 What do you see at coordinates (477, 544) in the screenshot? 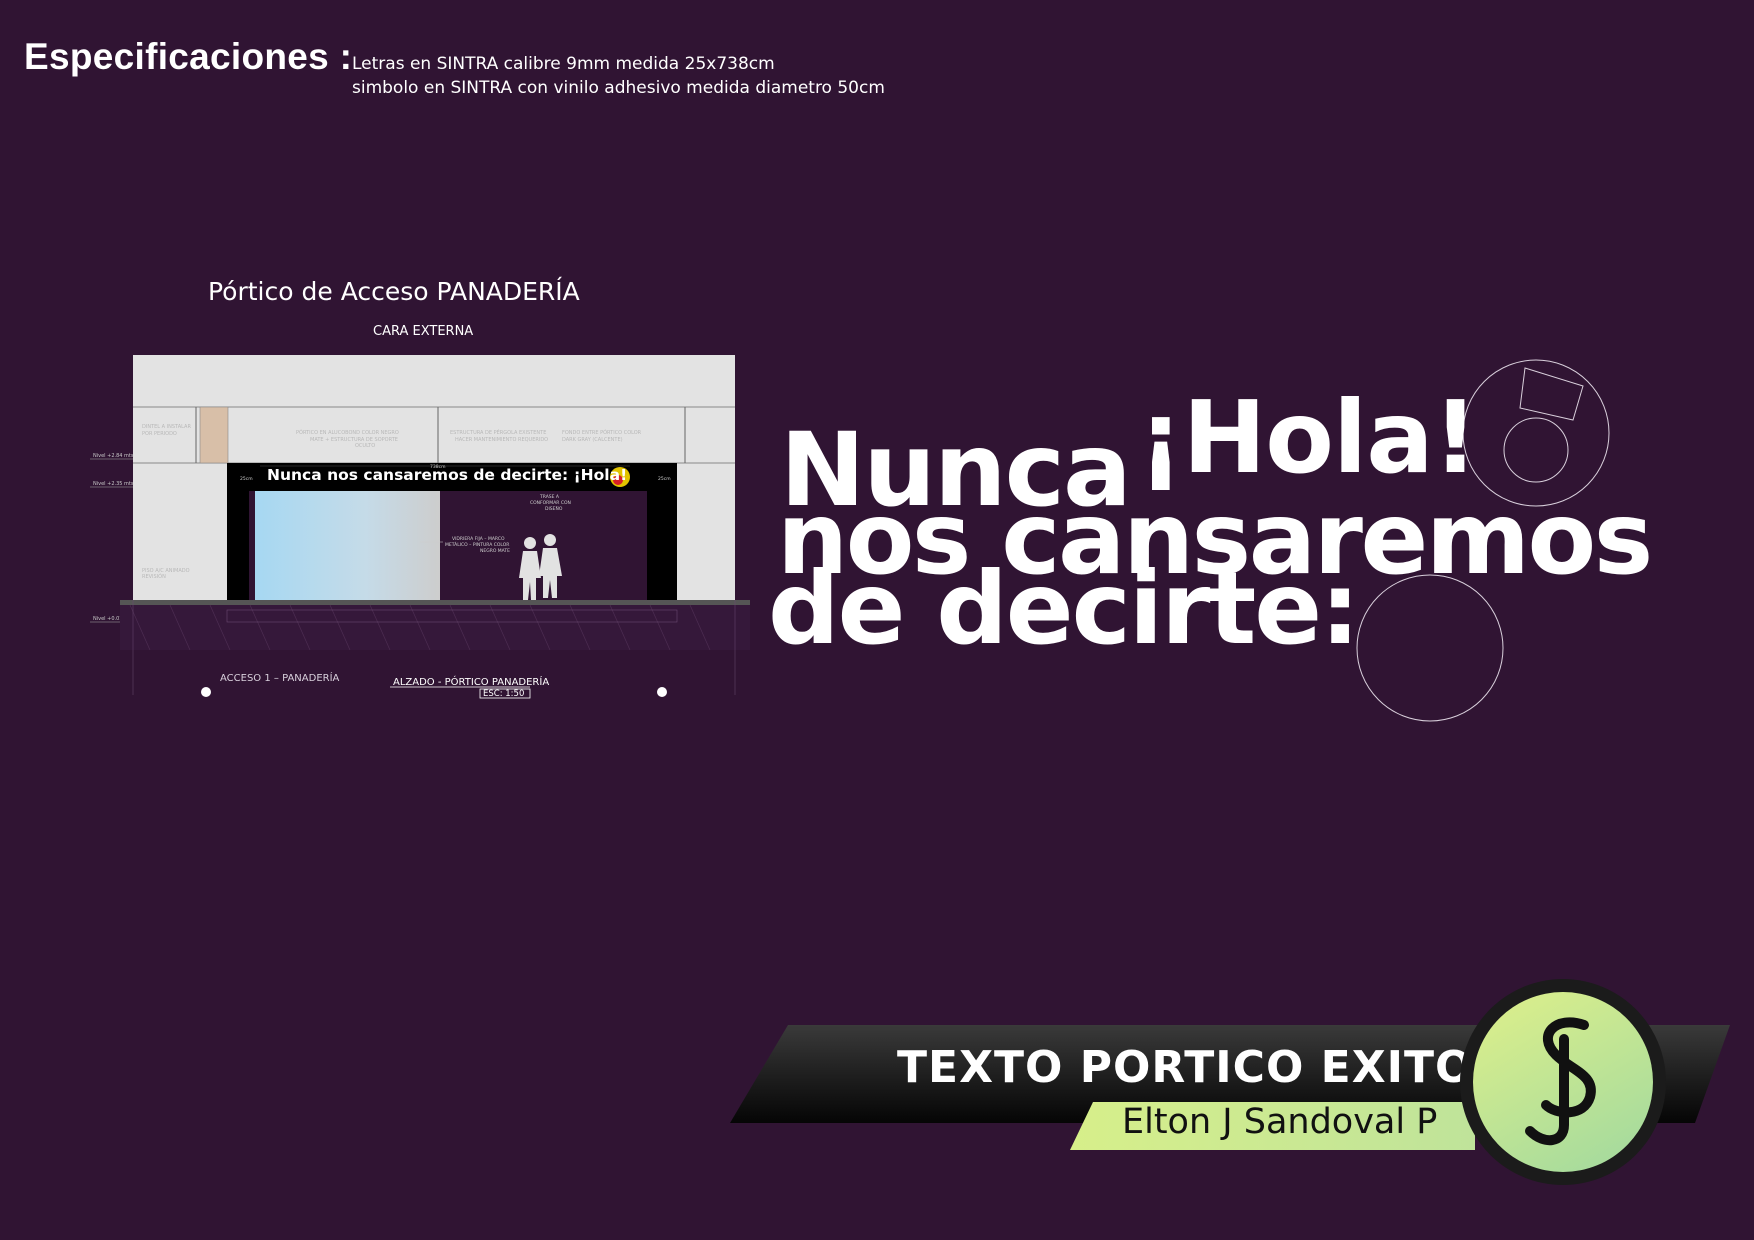
I see `svg-text: METÁLICO – PINTURA COLOR` at bounding box center [477, 544].